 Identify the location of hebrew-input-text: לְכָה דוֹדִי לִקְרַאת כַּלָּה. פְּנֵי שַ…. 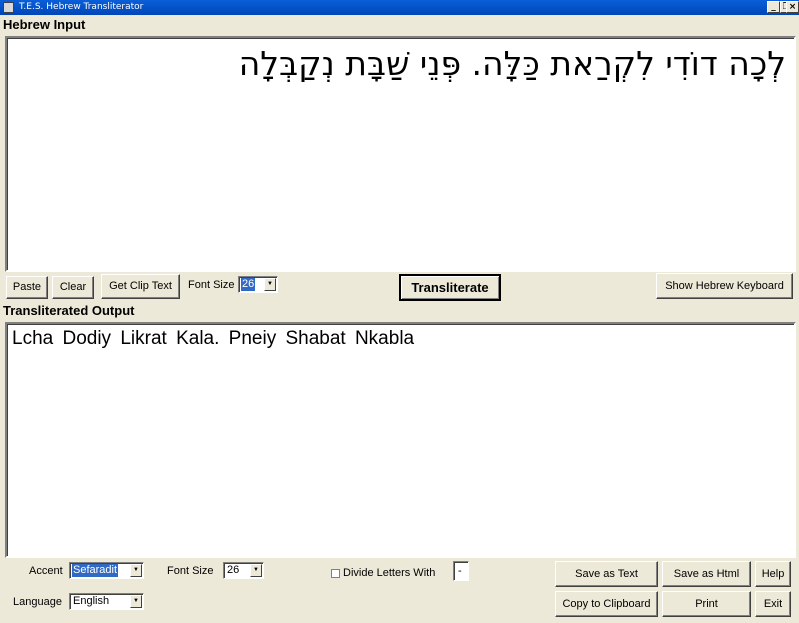
(512, 63).